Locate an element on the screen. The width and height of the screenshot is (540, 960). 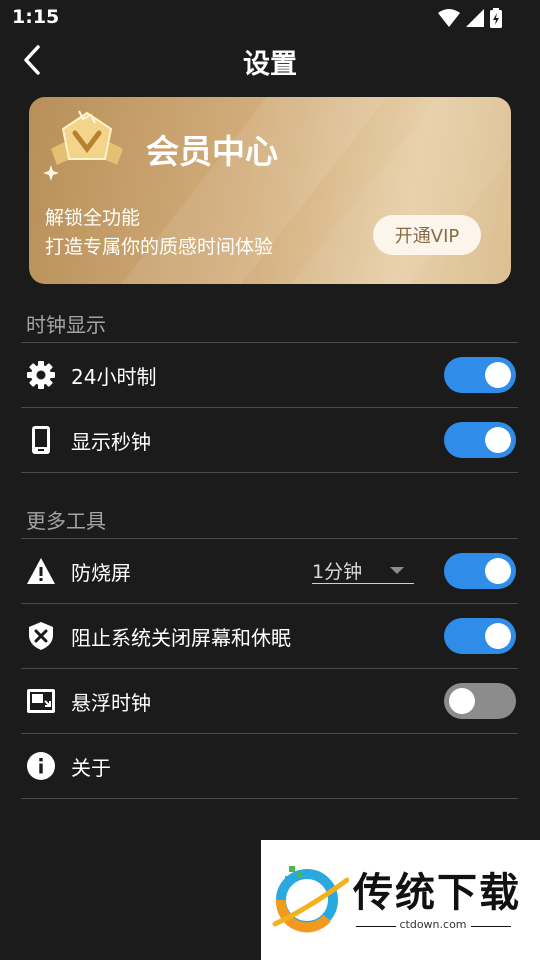
warning-icon is located at coordinates (41, 571).